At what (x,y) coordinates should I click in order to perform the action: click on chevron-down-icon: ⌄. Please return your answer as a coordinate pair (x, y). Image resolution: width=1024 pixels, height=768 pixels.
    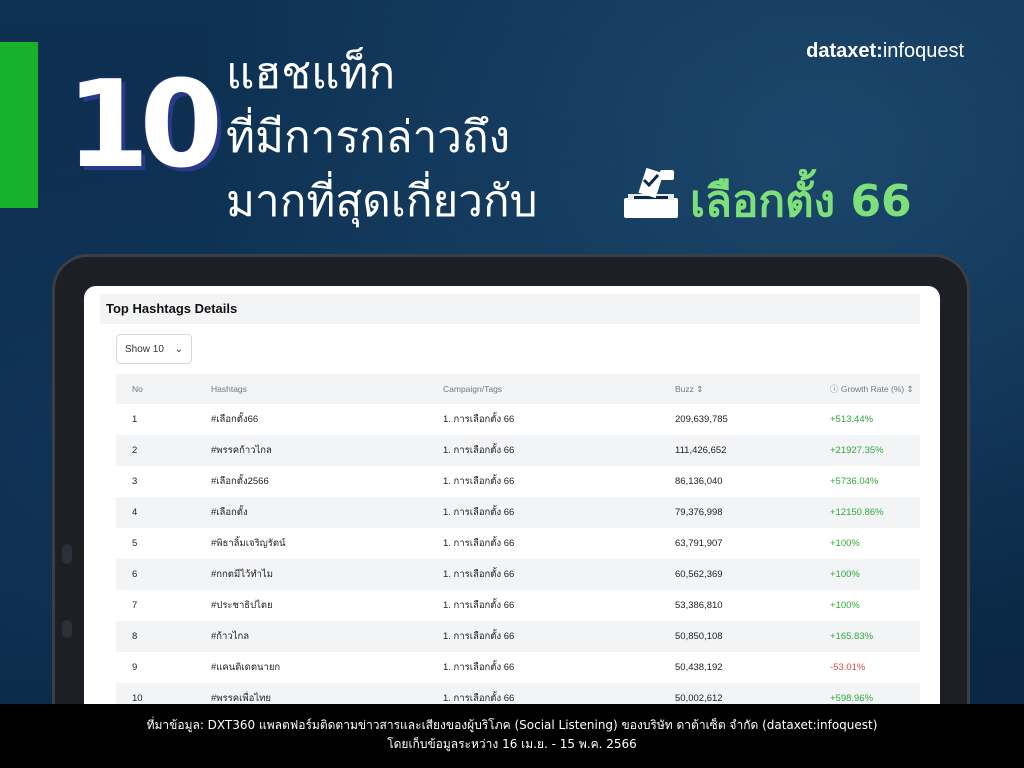
    Looking at the image, I should click on (178, 349).